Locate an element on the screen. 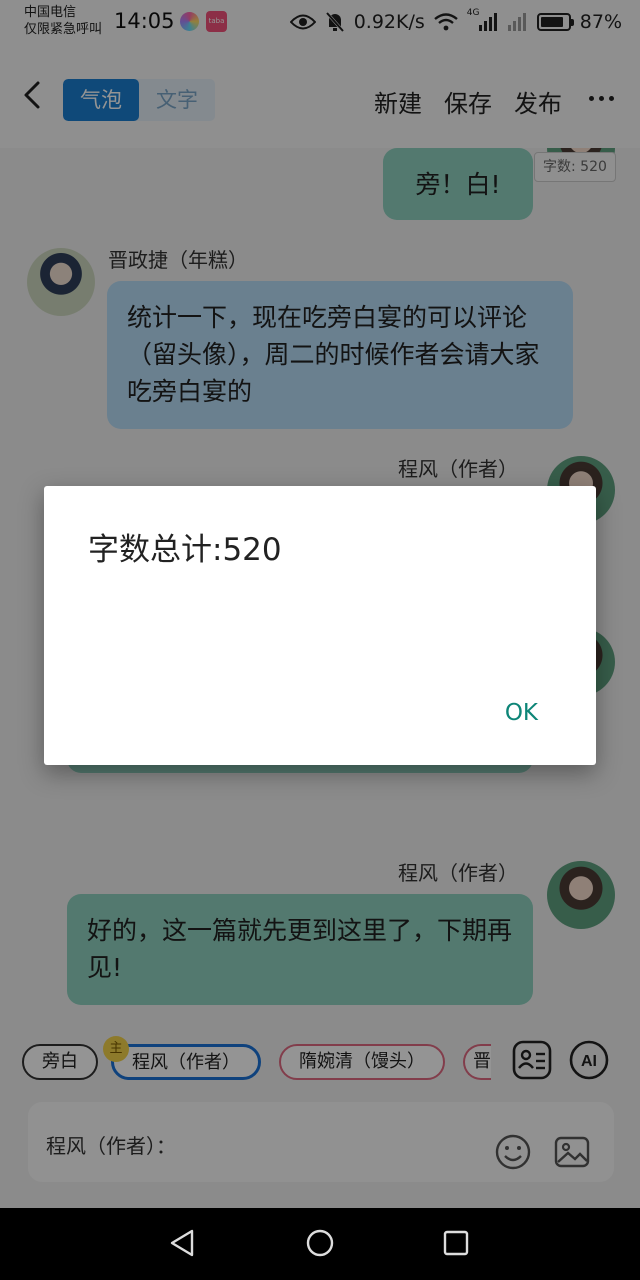 Image resolution: width=640 pixels, height=1280 pixels. system-nav-bar is located at coordinates (320, 1244).